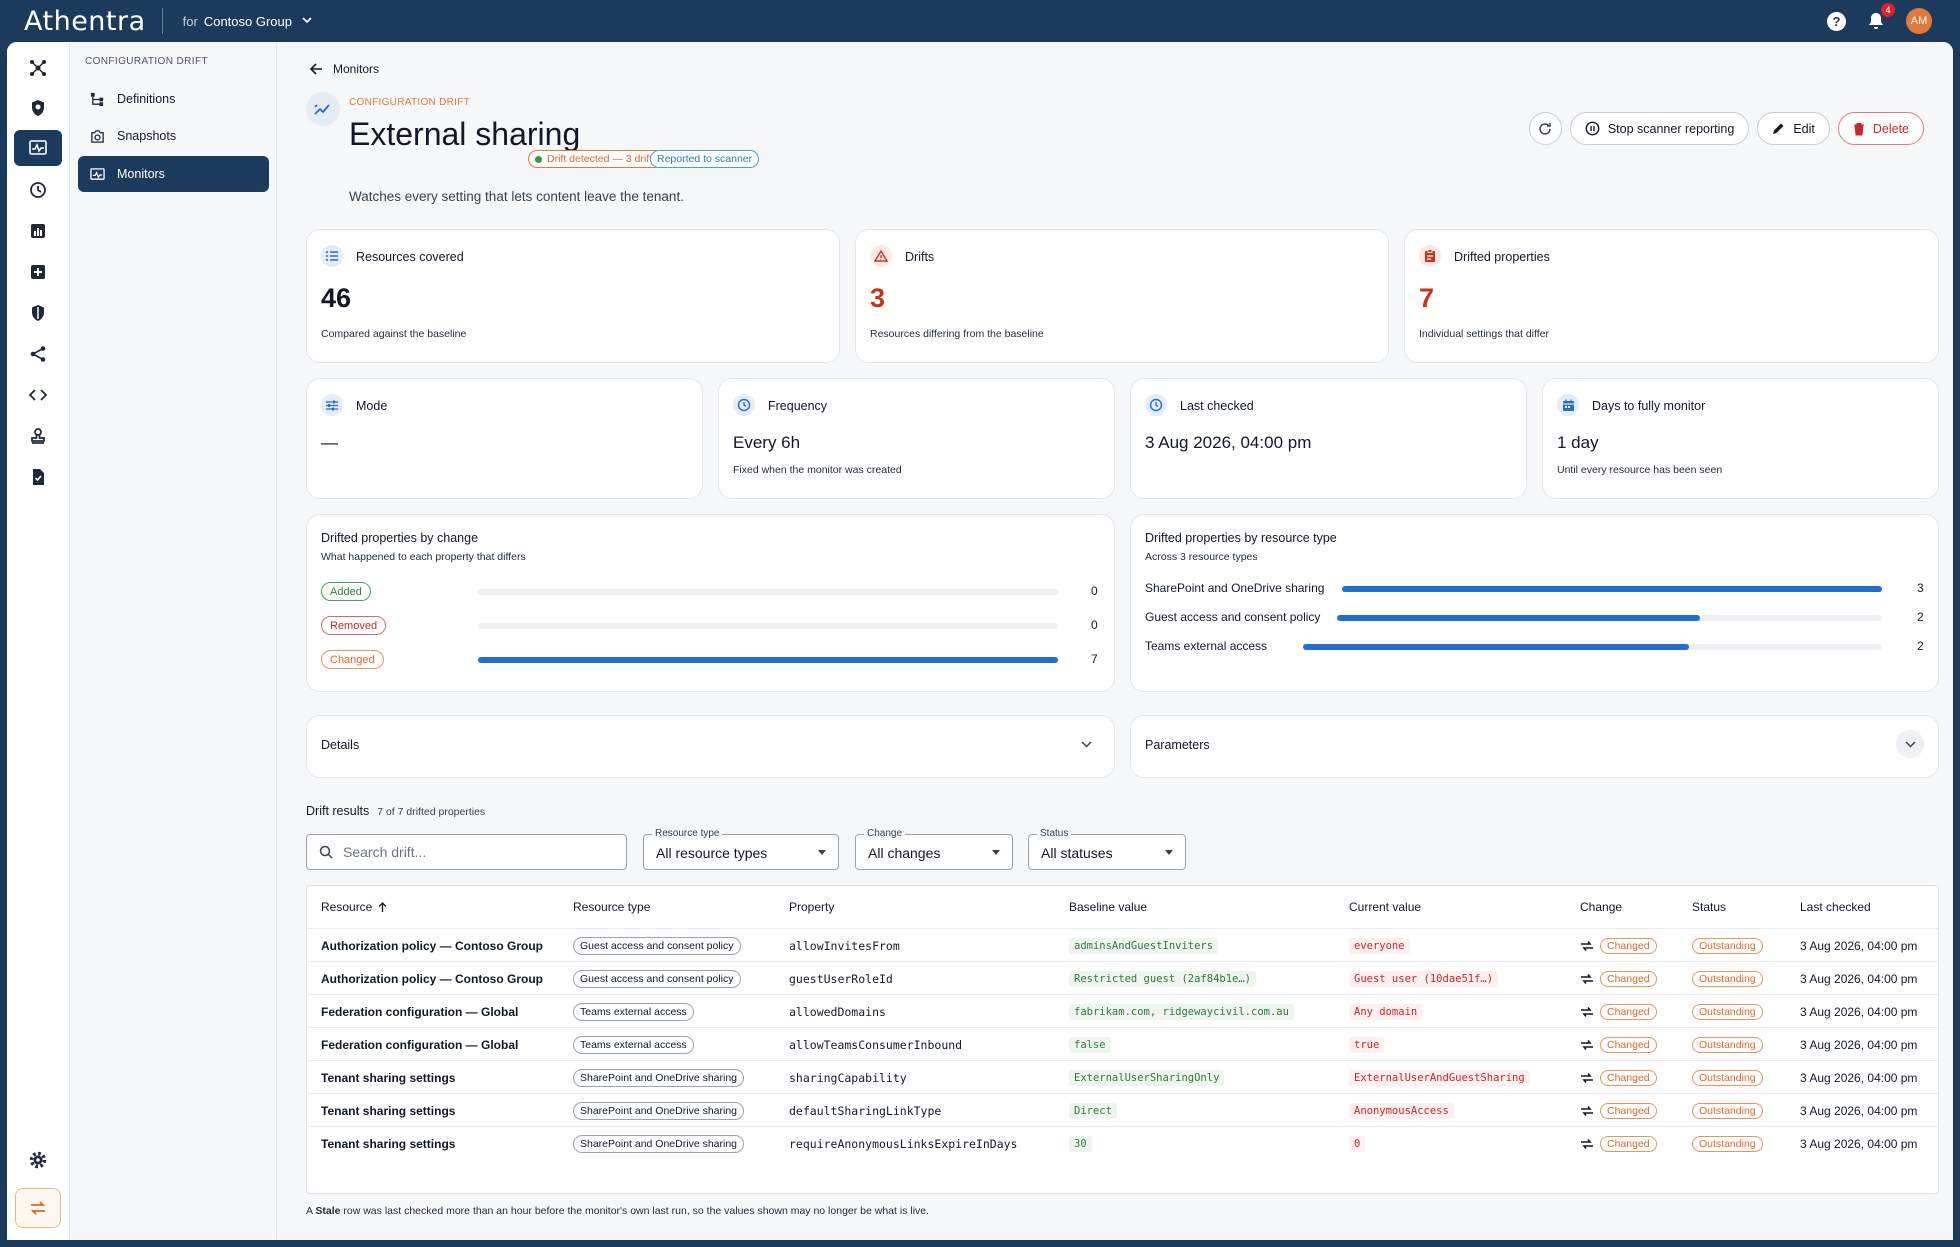 The width and height of the screenshot is (1960, 1247). What do you see at coordinates (687, 834) in the screenshot?
I see `filter-label: Resource type` at bounding box center [687, 834].